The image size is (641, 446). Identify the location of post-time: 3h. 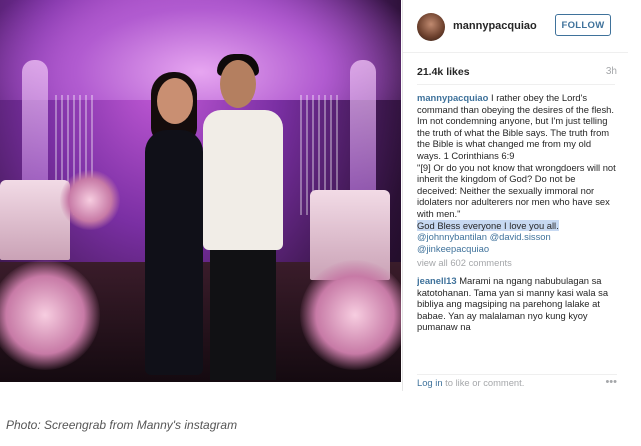
(611, 71).